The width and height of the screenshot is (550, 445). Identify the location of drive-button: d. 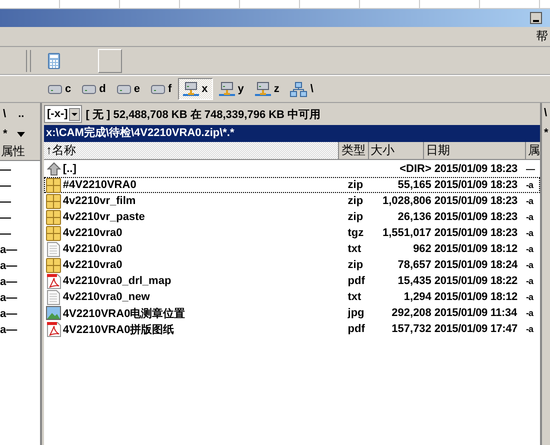
(94, 89).